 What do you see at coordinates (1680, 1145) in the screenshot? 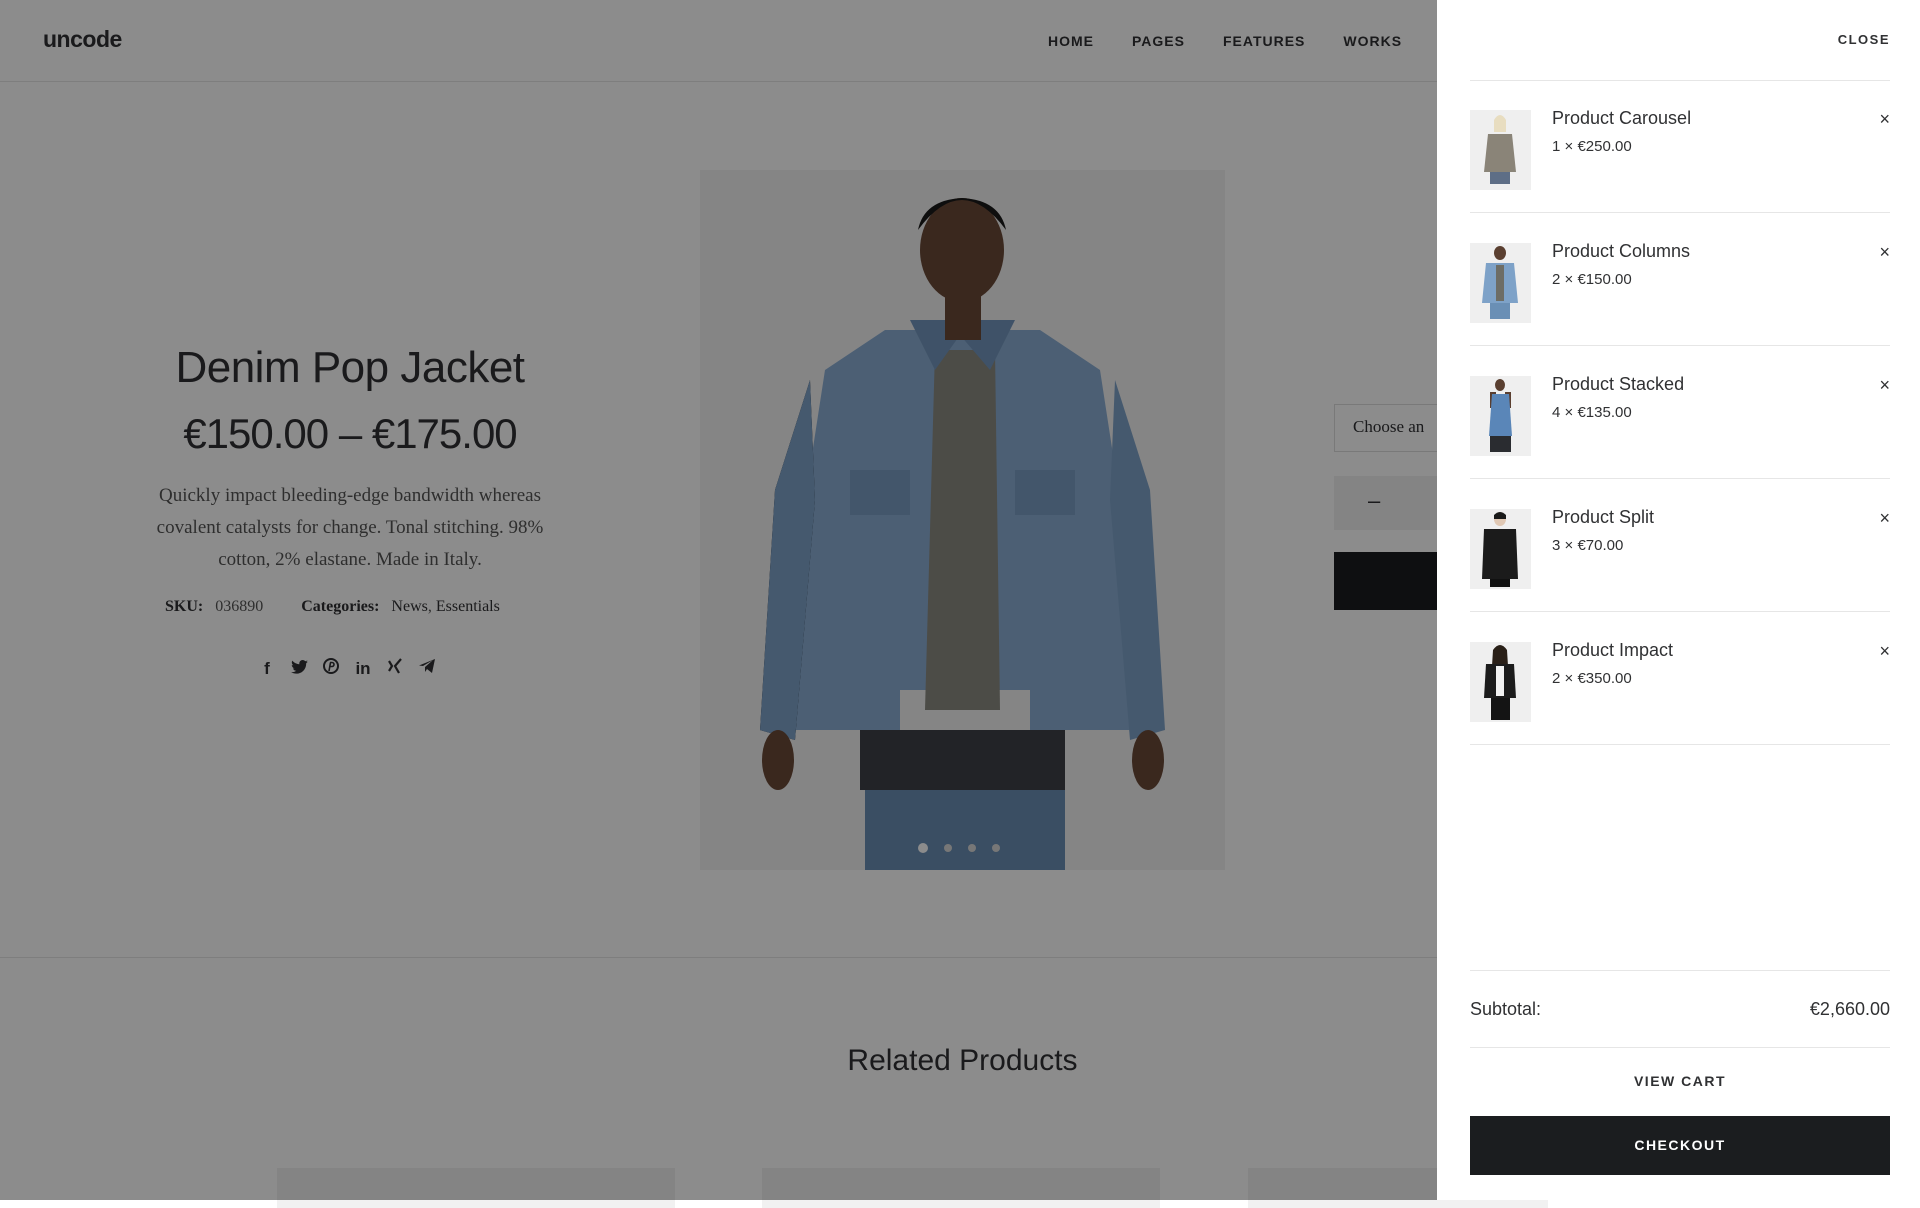
I see `checkout-button: CHECKOUT` at bounding box center [1680, 1145].